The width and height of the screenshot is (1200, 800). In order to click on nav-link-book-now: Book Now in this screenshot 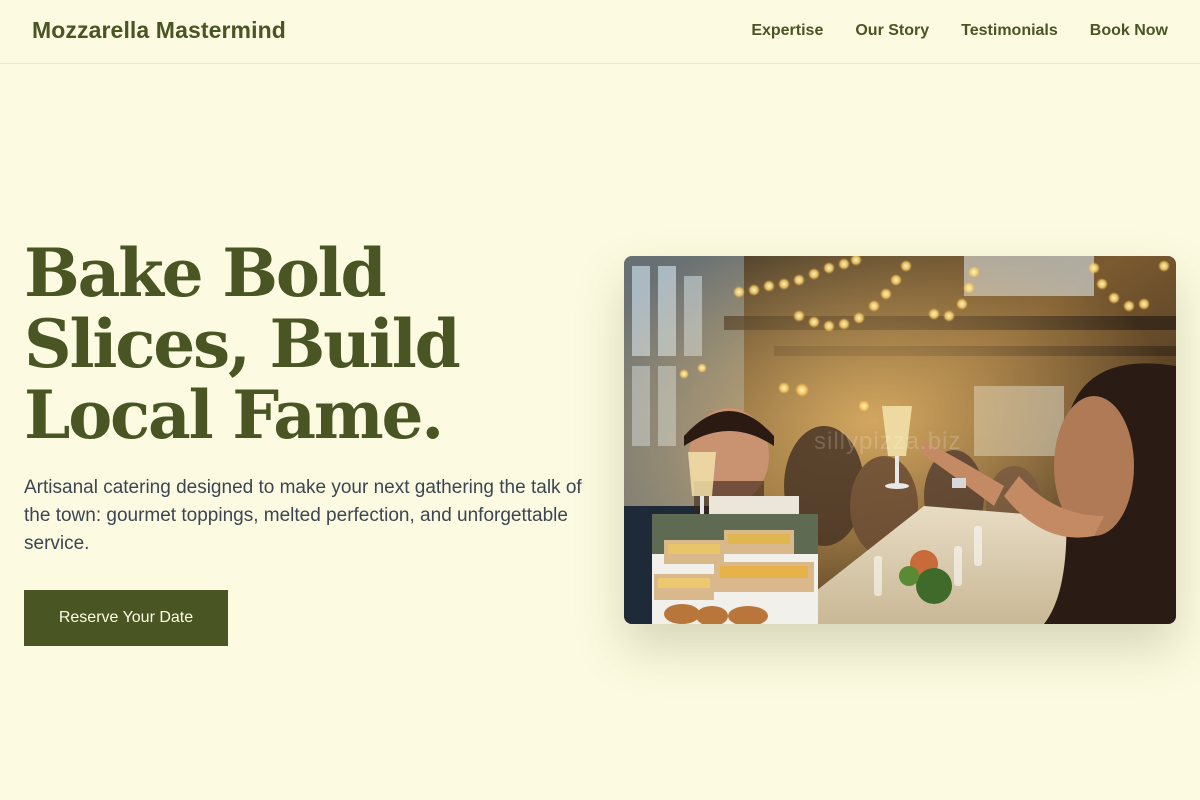, I will do `click(1129, 31)`.